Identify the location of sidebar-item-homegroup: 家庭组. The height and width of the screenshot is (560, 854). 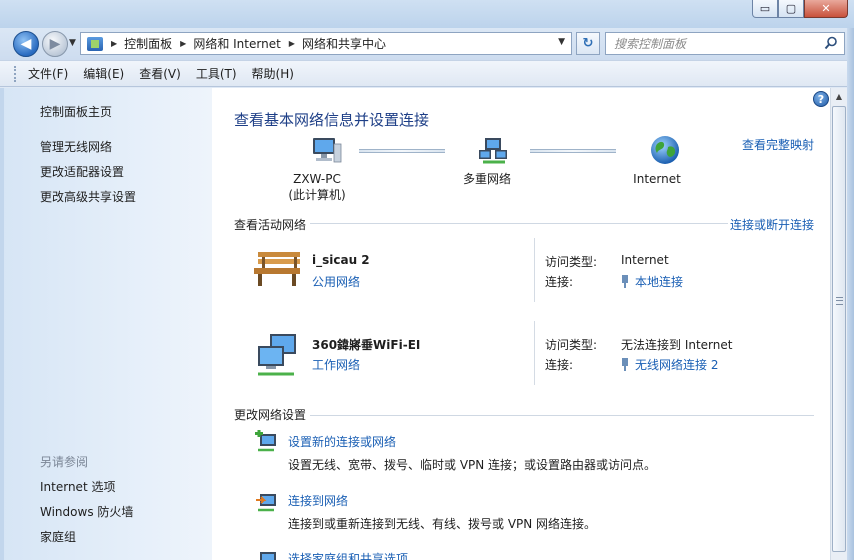
(58, 536).